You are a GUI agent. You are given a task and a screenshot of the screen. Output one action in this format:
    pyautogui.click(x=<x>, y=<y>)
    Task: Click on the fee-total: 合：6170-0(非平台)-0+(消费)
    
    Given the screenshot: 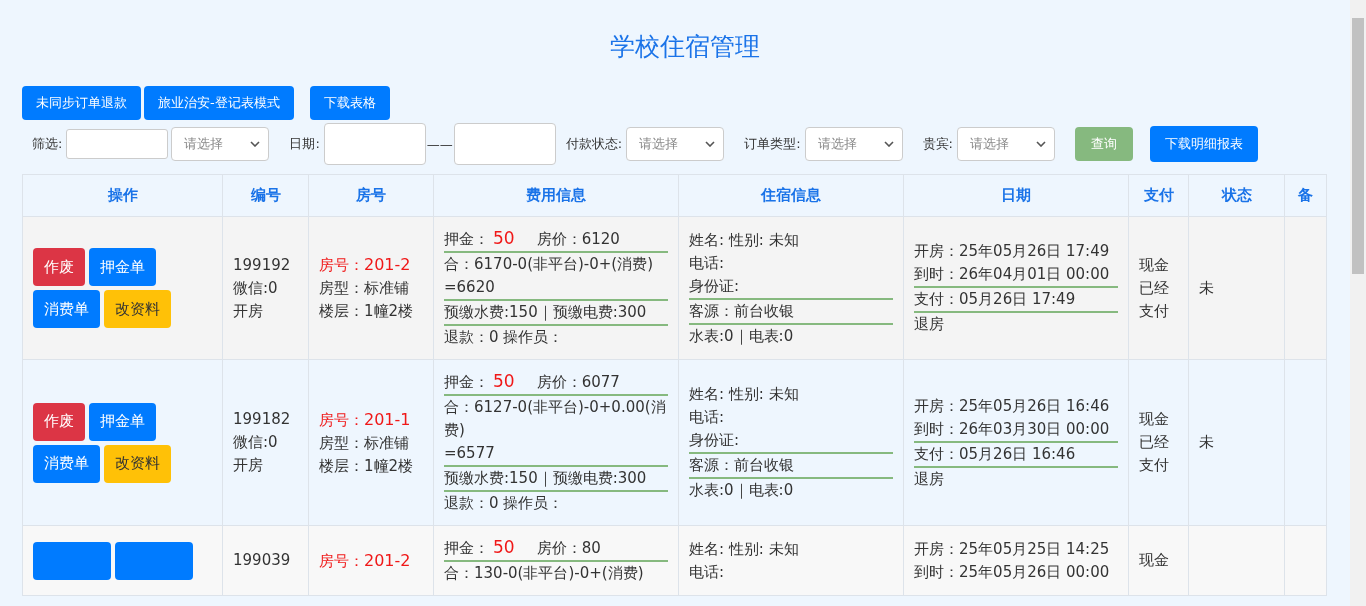 What is the action you would take?
    pyautogui.click(x=549, y=264)
    